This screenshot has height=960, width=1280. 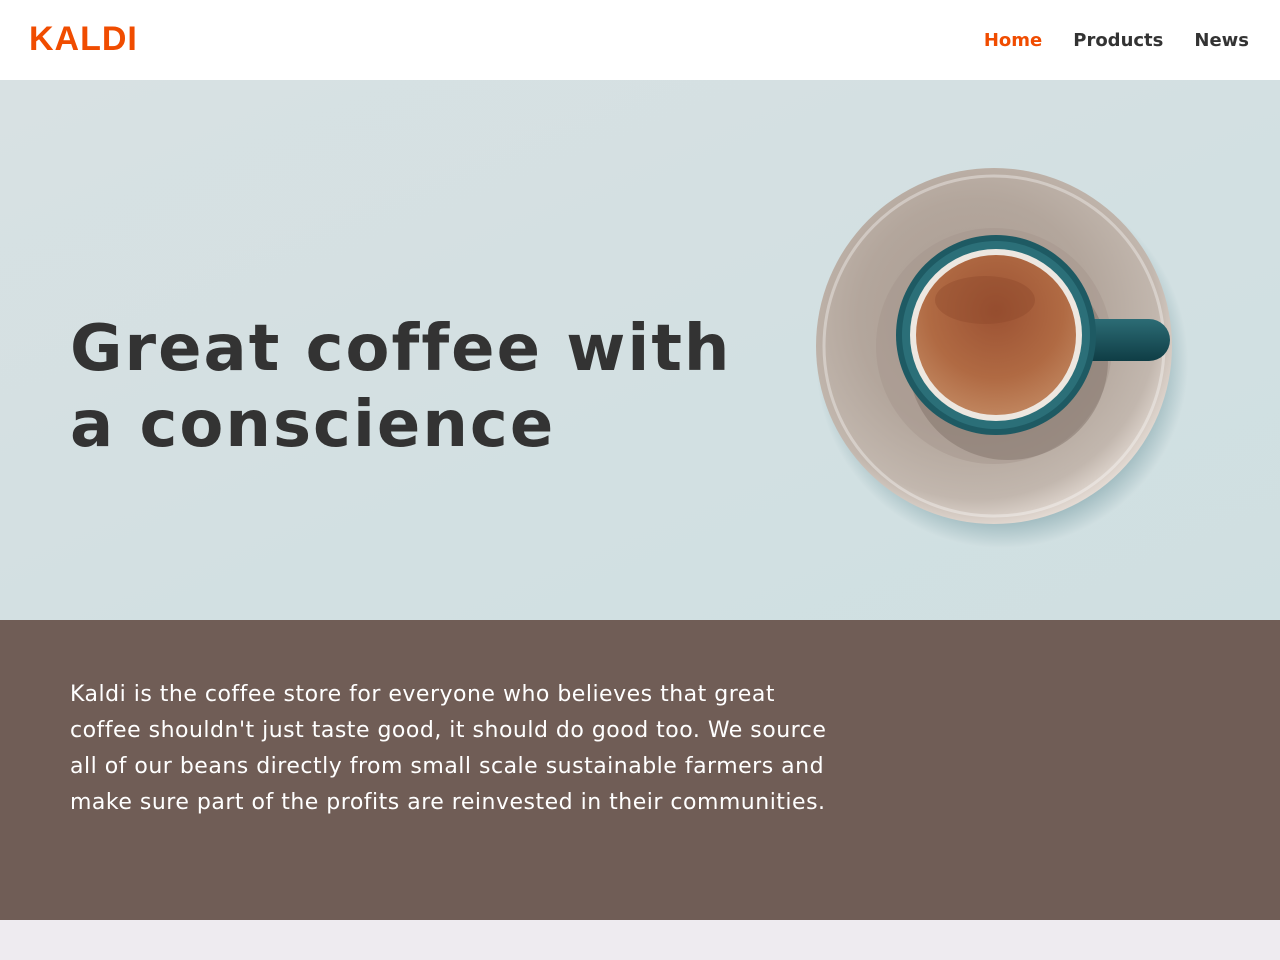 I want to click on main-nav: Home Products News, so click(x=1116, y=40).